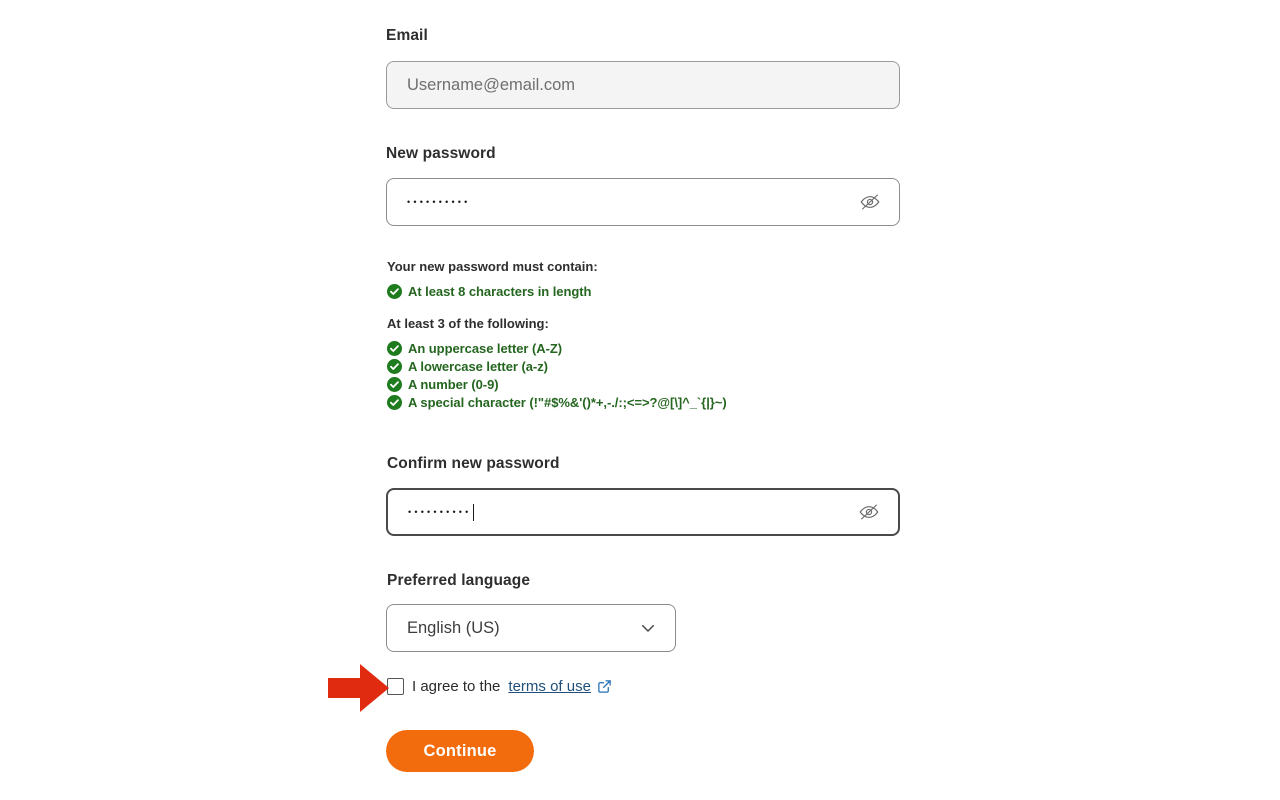 This screenshot has height=800, width=1280. Describe the element at coordinates (643, 202) in the screenshot. I see `new-password-input: ••••••••••` at that location.